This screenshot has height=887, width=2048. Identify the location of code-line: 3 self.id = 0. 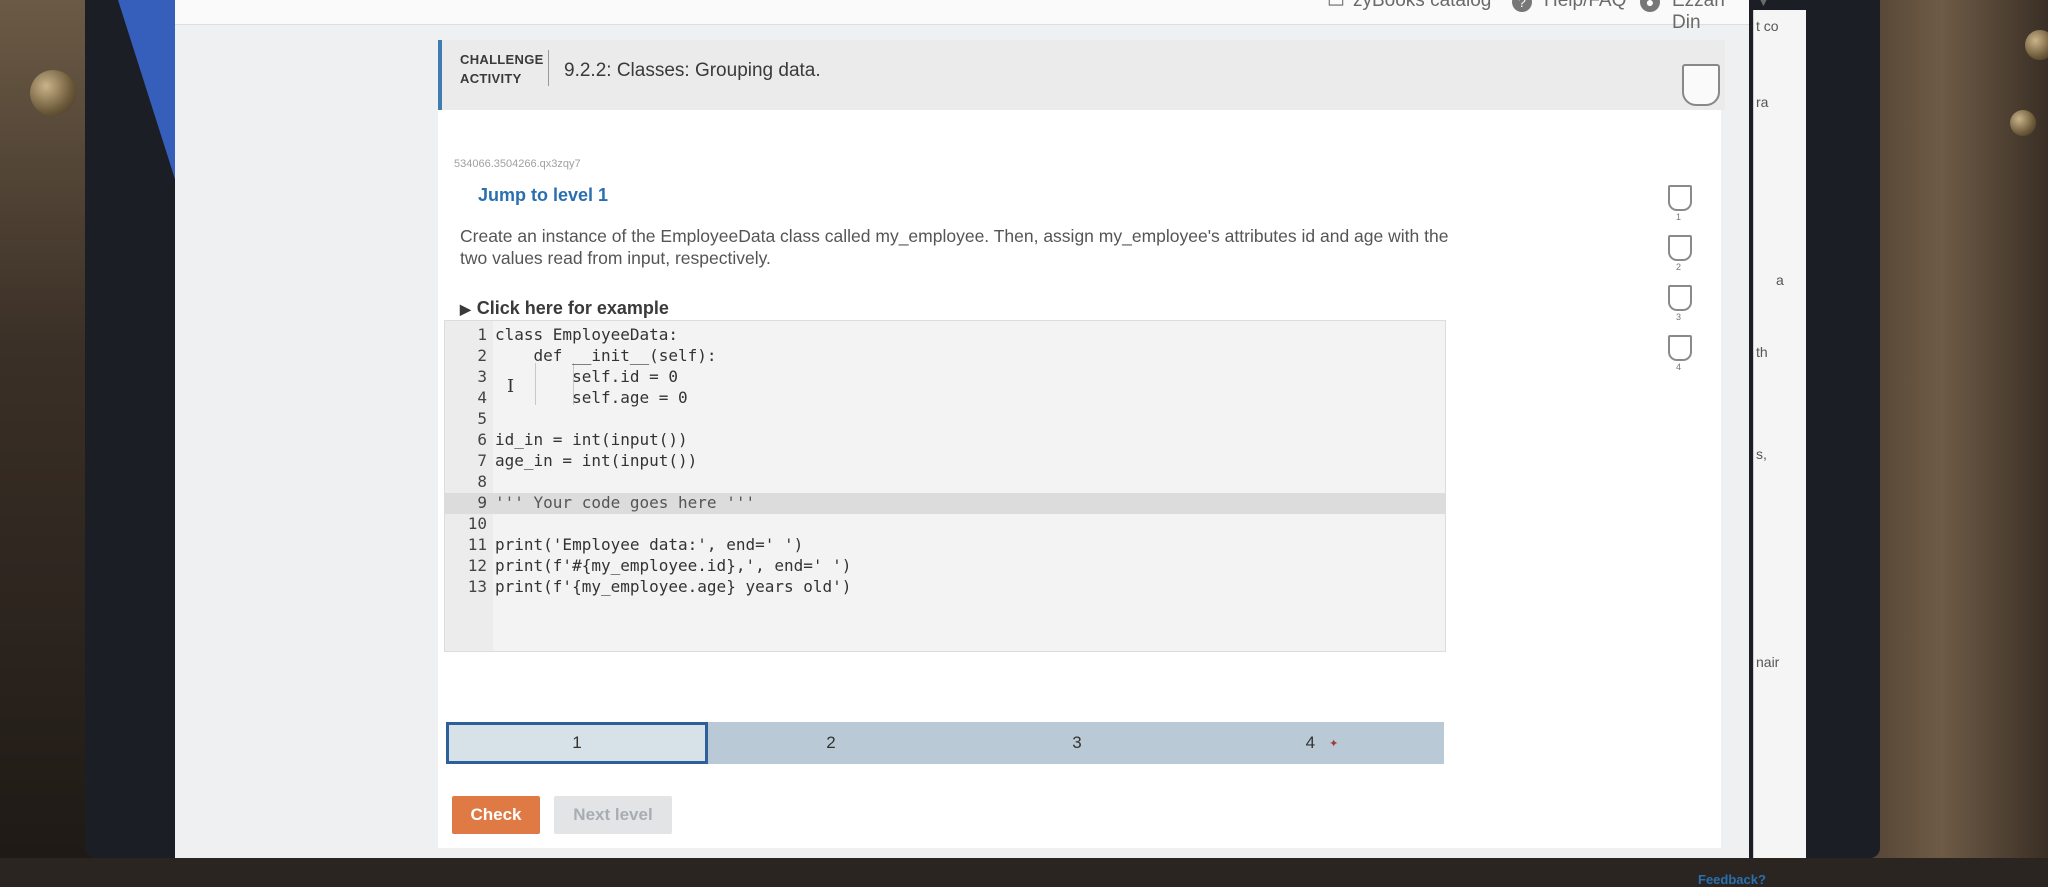
(945, 377).